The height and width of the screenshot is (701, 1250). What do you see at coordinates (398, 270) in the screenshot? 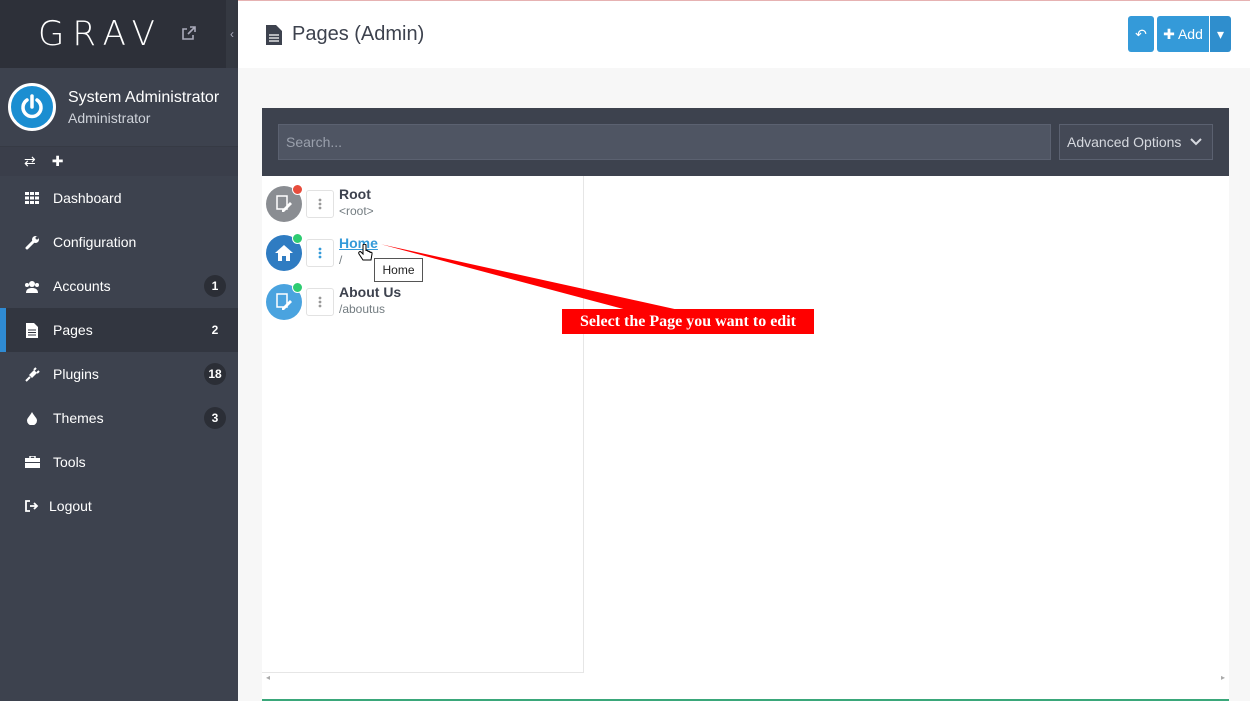
I see `tooltip: Home` at bounding box center [398, 270].